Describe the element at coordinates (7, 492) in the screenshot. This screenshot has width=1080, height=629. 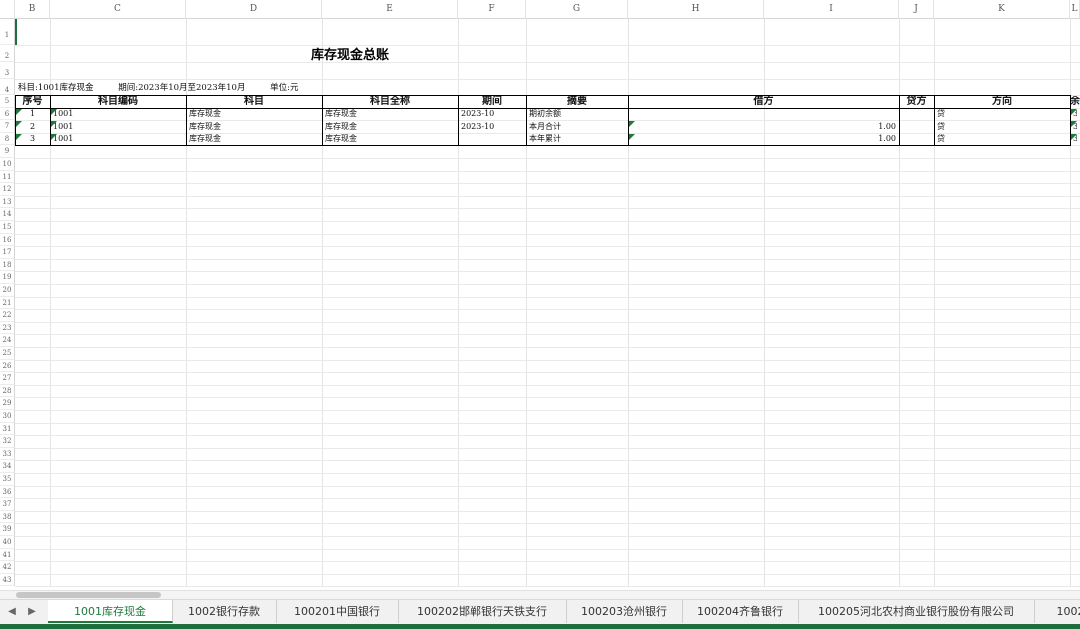
I see `row-header: 36` at that location.